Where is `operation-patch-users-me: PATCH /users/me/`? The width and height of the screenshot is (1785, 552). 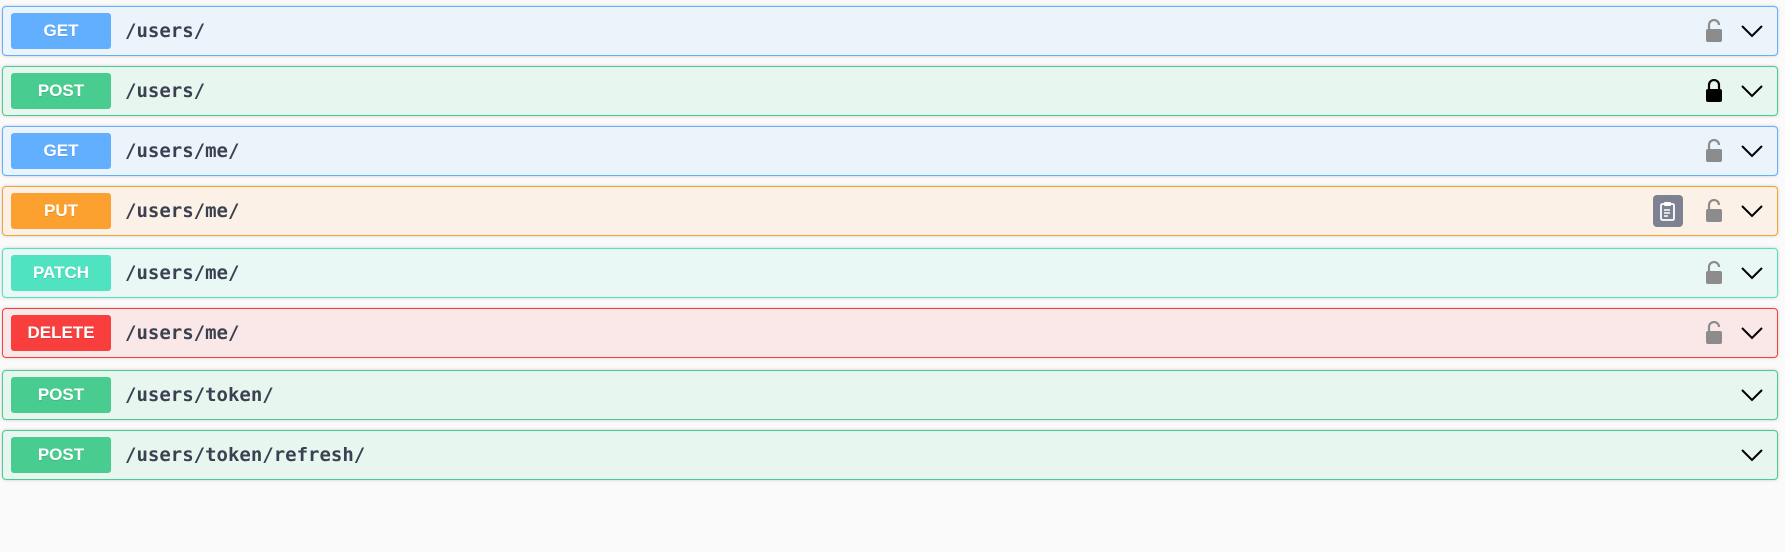
operation-patch-users-me: PATCH /users/me/ is located at coordinates (890, 273).